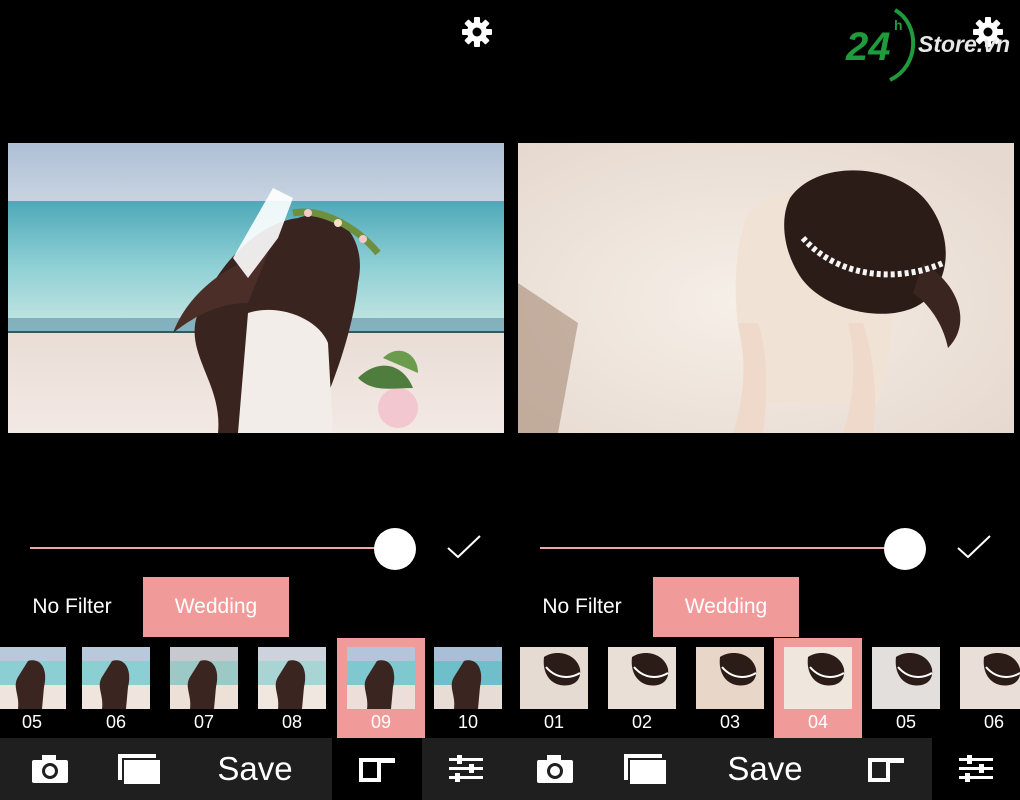  What do you see at coordinates (477, 32) in the screenshot?
I see `gear-icon` at bounding box center [477, 32].